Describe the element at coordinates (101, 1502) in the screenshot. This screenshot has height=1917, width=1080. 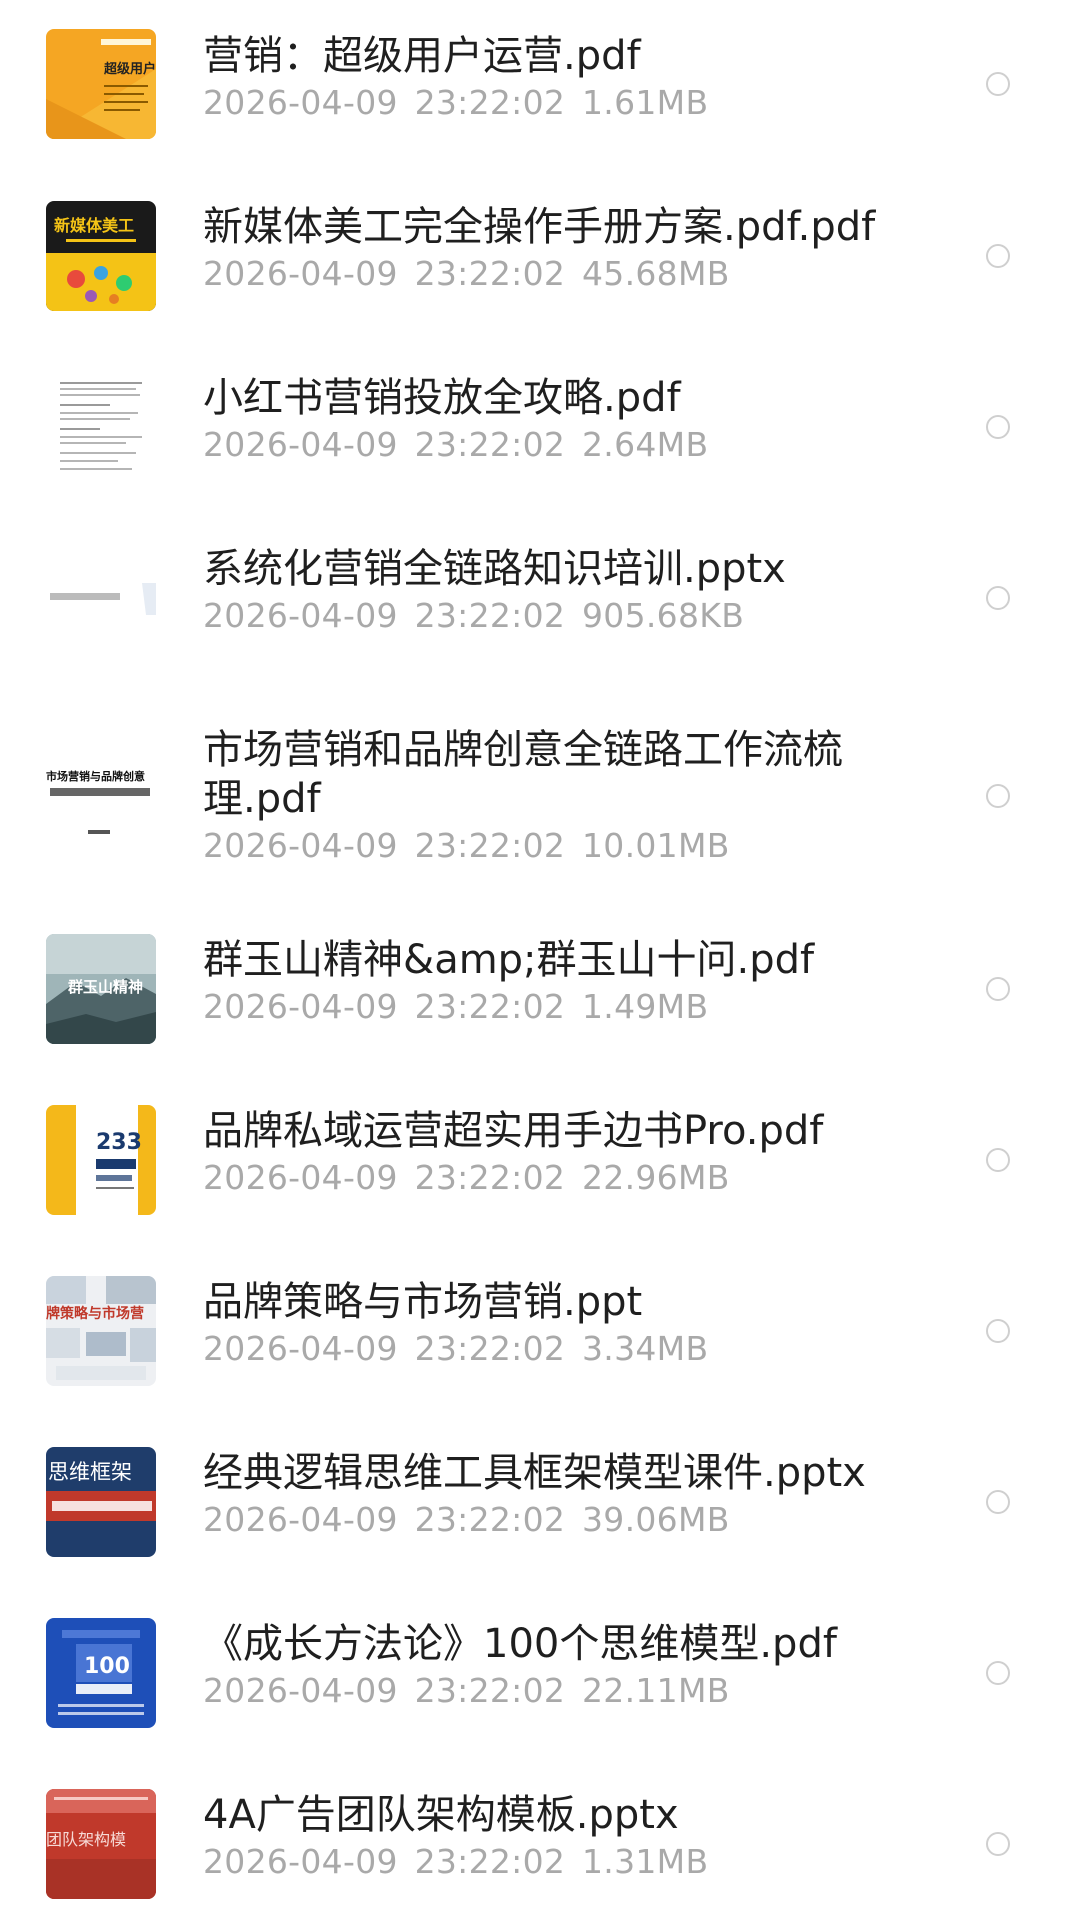
I see `file-thumbnail: 思维框架` at that location.